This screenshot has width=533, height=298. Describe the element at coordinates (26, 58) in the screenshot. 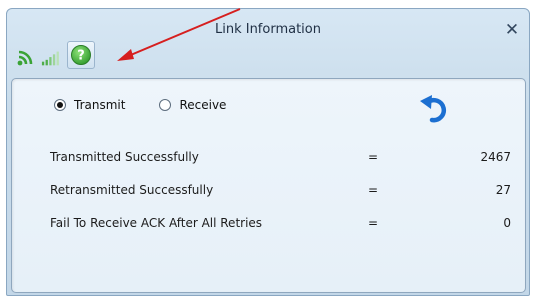

I see `wifi-signal-icon` at that location.